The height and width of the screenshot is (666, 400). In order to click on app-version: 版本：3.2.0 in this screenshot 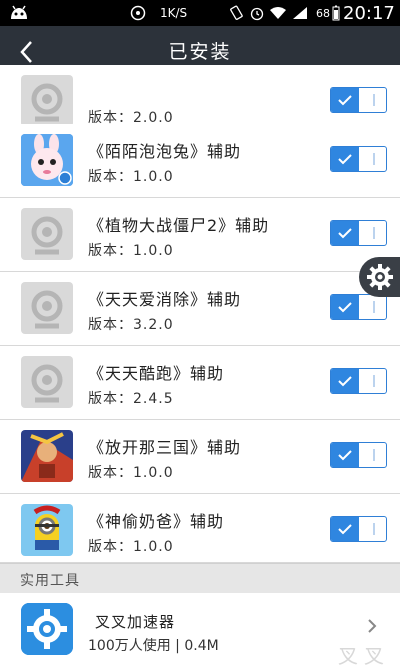, I will do `click(131, 325)`.